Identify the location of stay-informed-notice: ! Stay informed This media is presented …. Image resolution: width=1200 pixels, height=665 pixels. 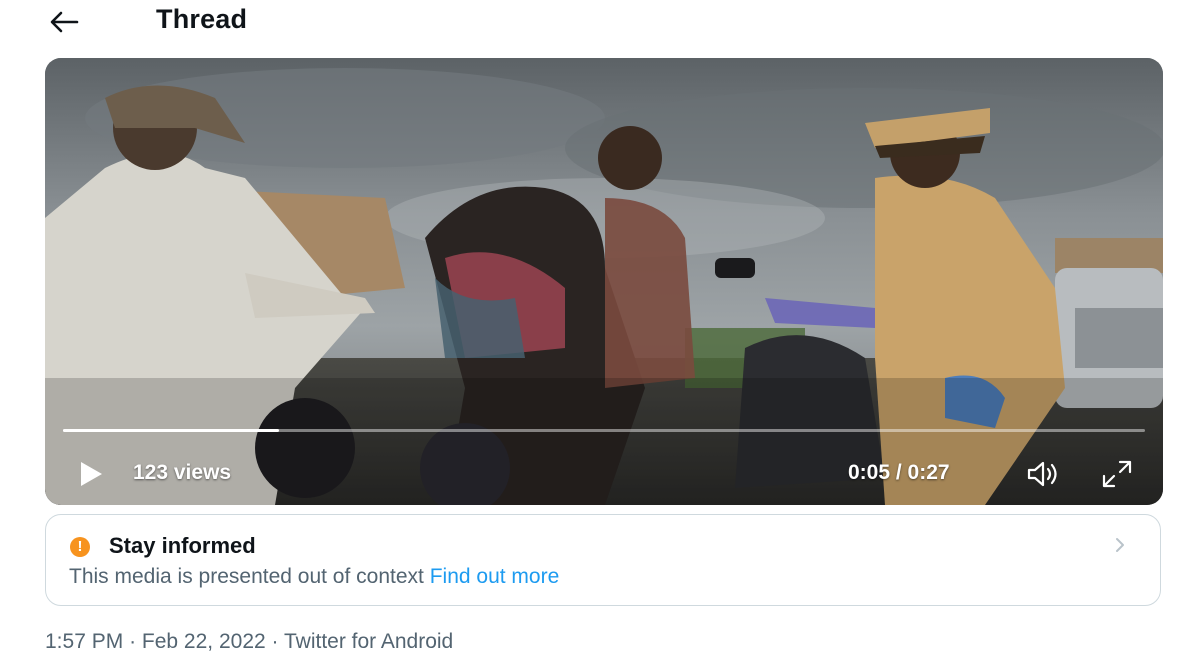
(603, 560).